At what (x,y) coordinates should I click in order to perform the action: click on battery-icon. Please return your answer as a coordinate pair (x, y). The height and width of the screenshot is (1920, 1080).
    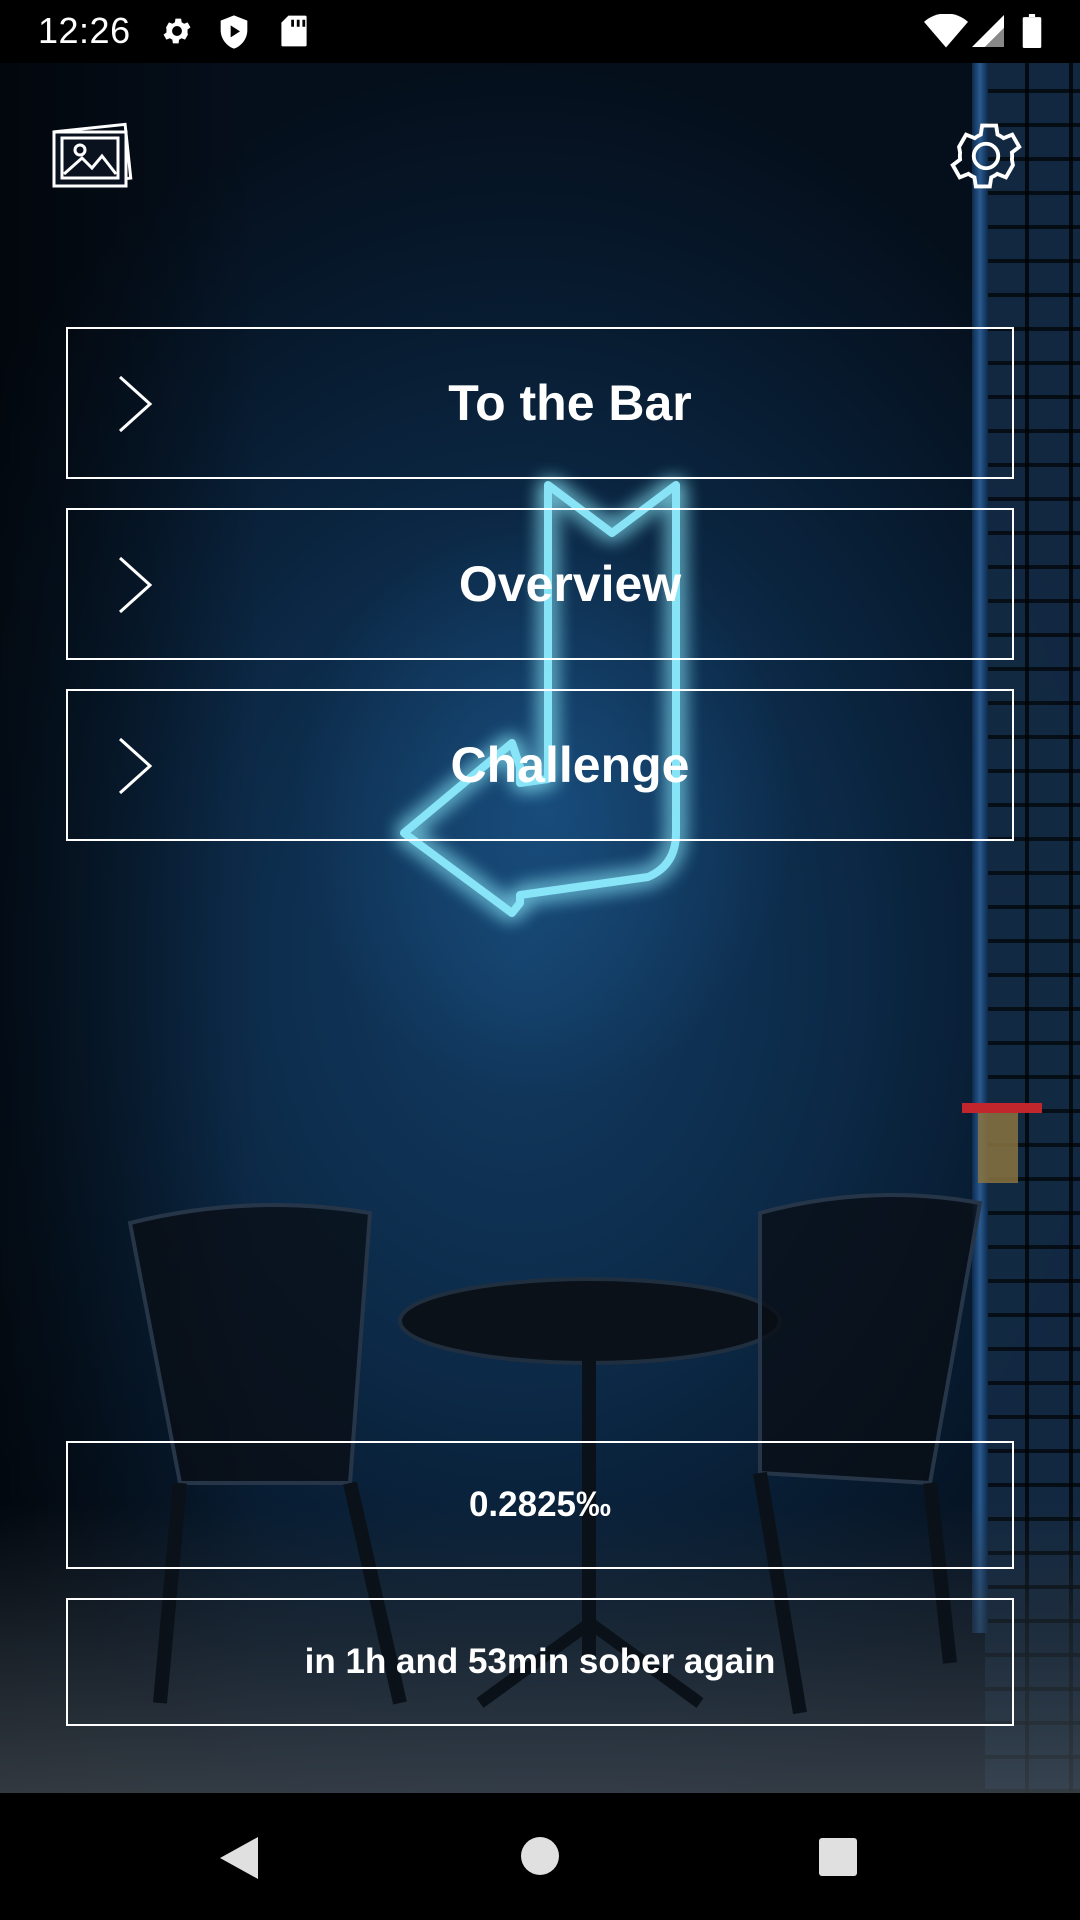
    Looking at the image, I should click on (1032, 33).